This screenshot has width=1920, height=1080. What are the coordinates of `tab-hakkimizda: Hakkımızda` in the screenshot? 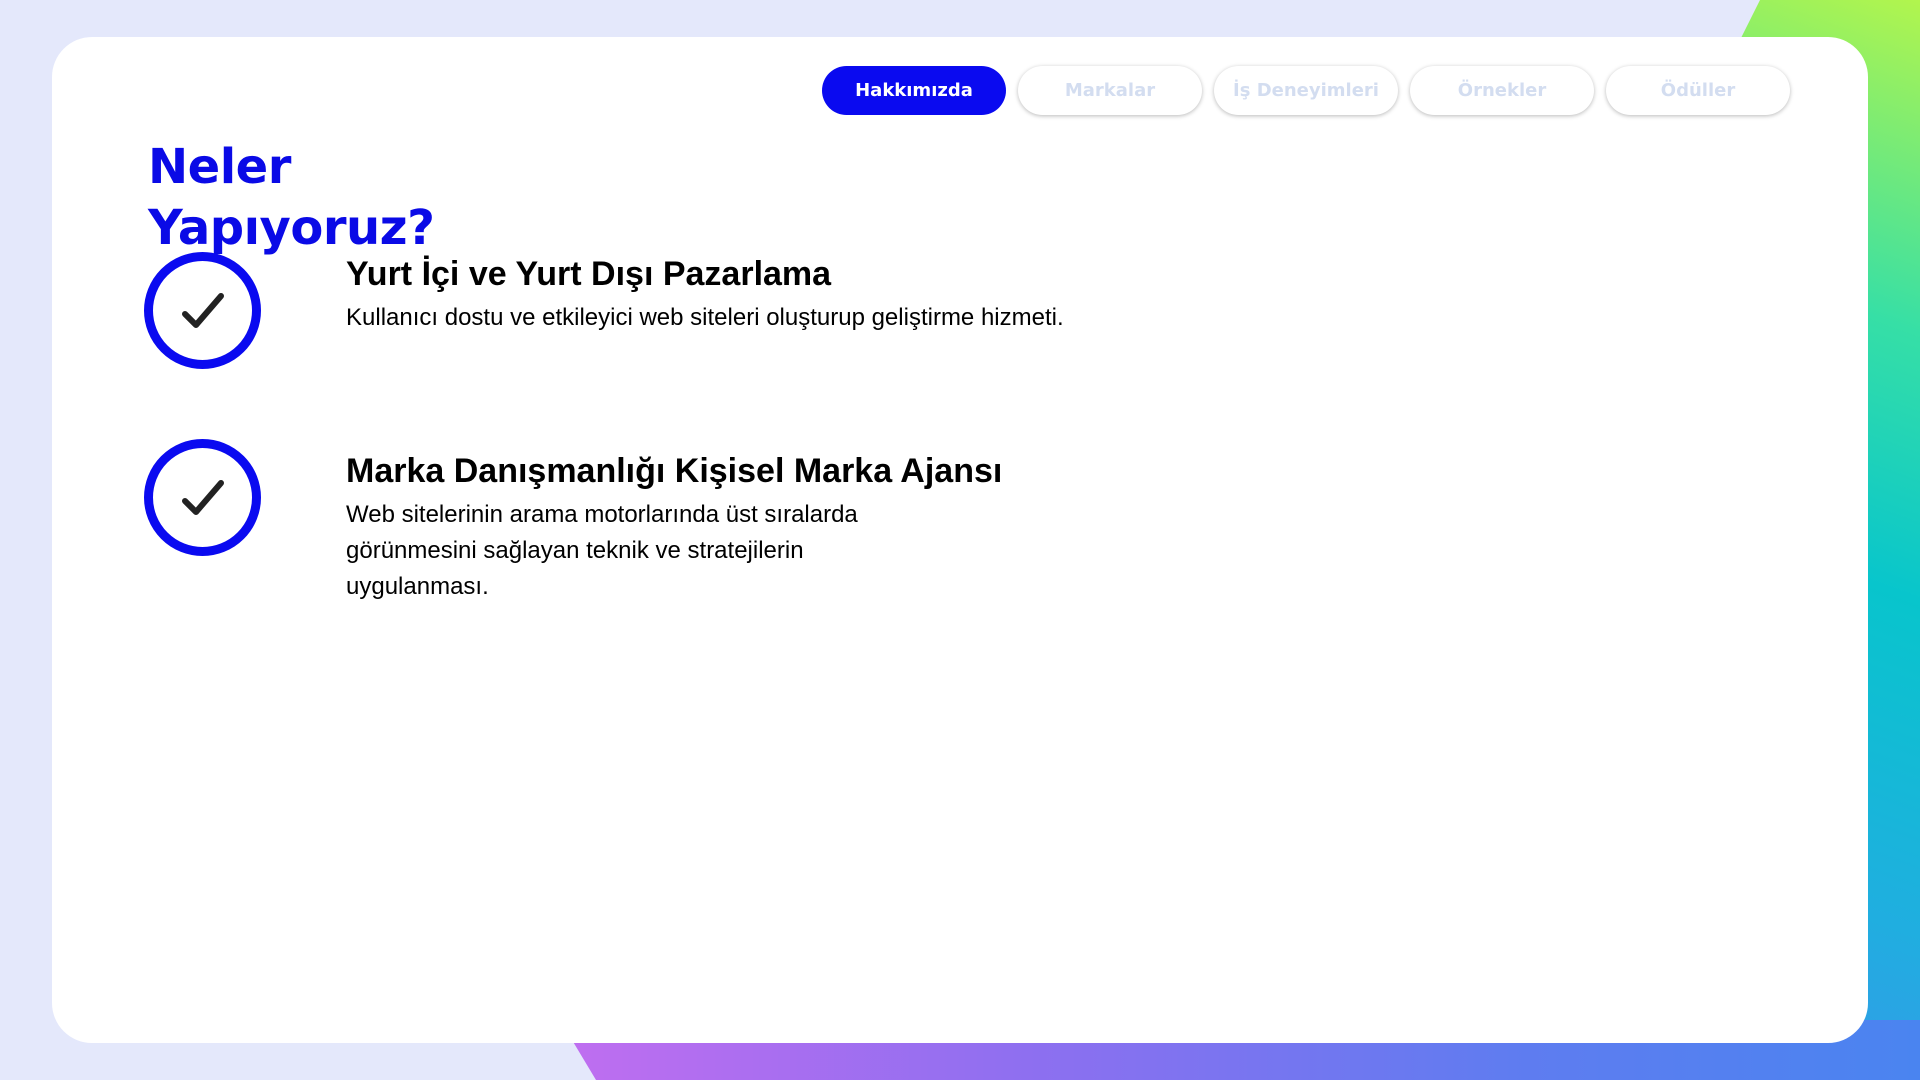 It's located at (914, 90).